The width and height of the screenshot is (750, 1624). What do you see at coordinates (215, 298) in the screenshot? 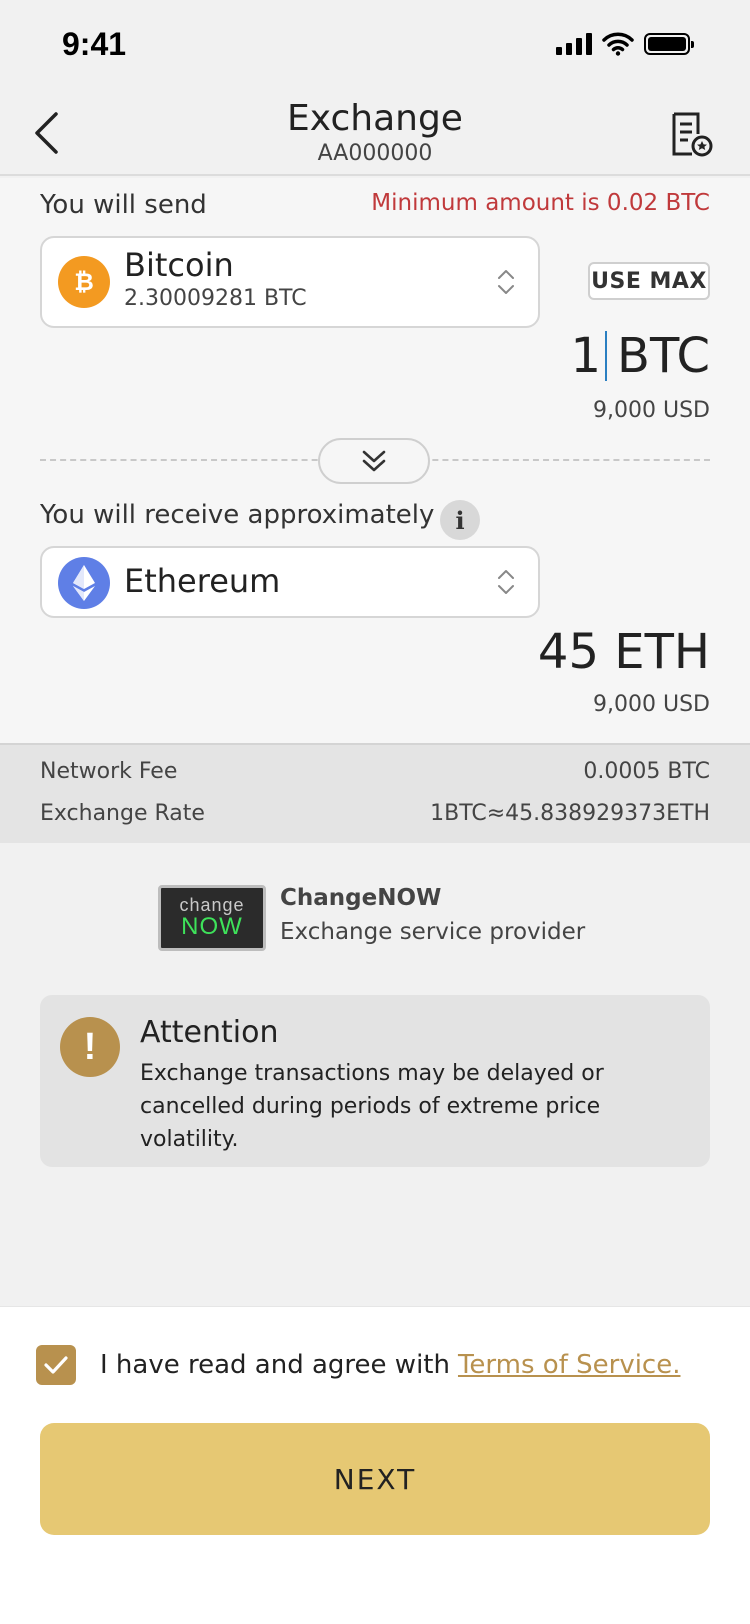
I see `send-asset-balance: 2.30009281 BTC` at bounding box center [215, 298].